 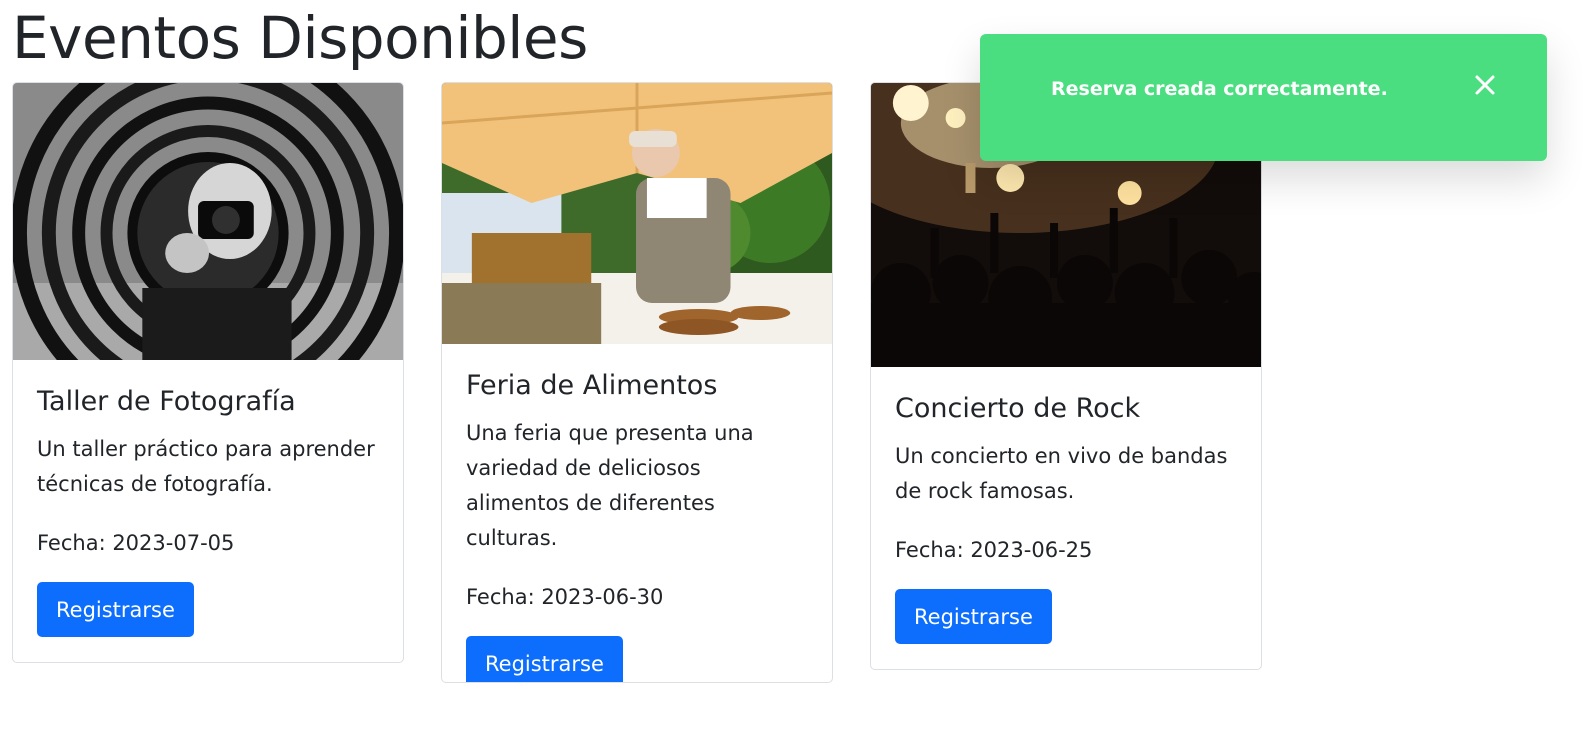 What do you see at coordinates (300, 38) in the screenshot?
I see `page-title: Eventos Disponibles` at bounding box center [300, 38].